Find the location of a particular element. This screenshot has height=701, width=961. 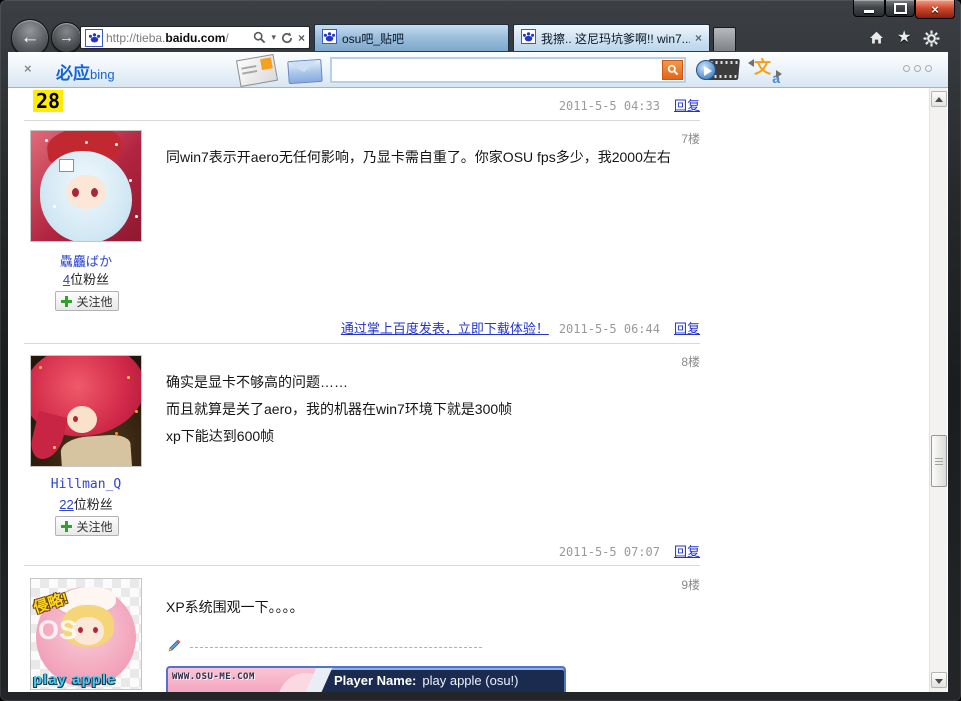

toolbar-search-input is located at coordinates (497, 70).